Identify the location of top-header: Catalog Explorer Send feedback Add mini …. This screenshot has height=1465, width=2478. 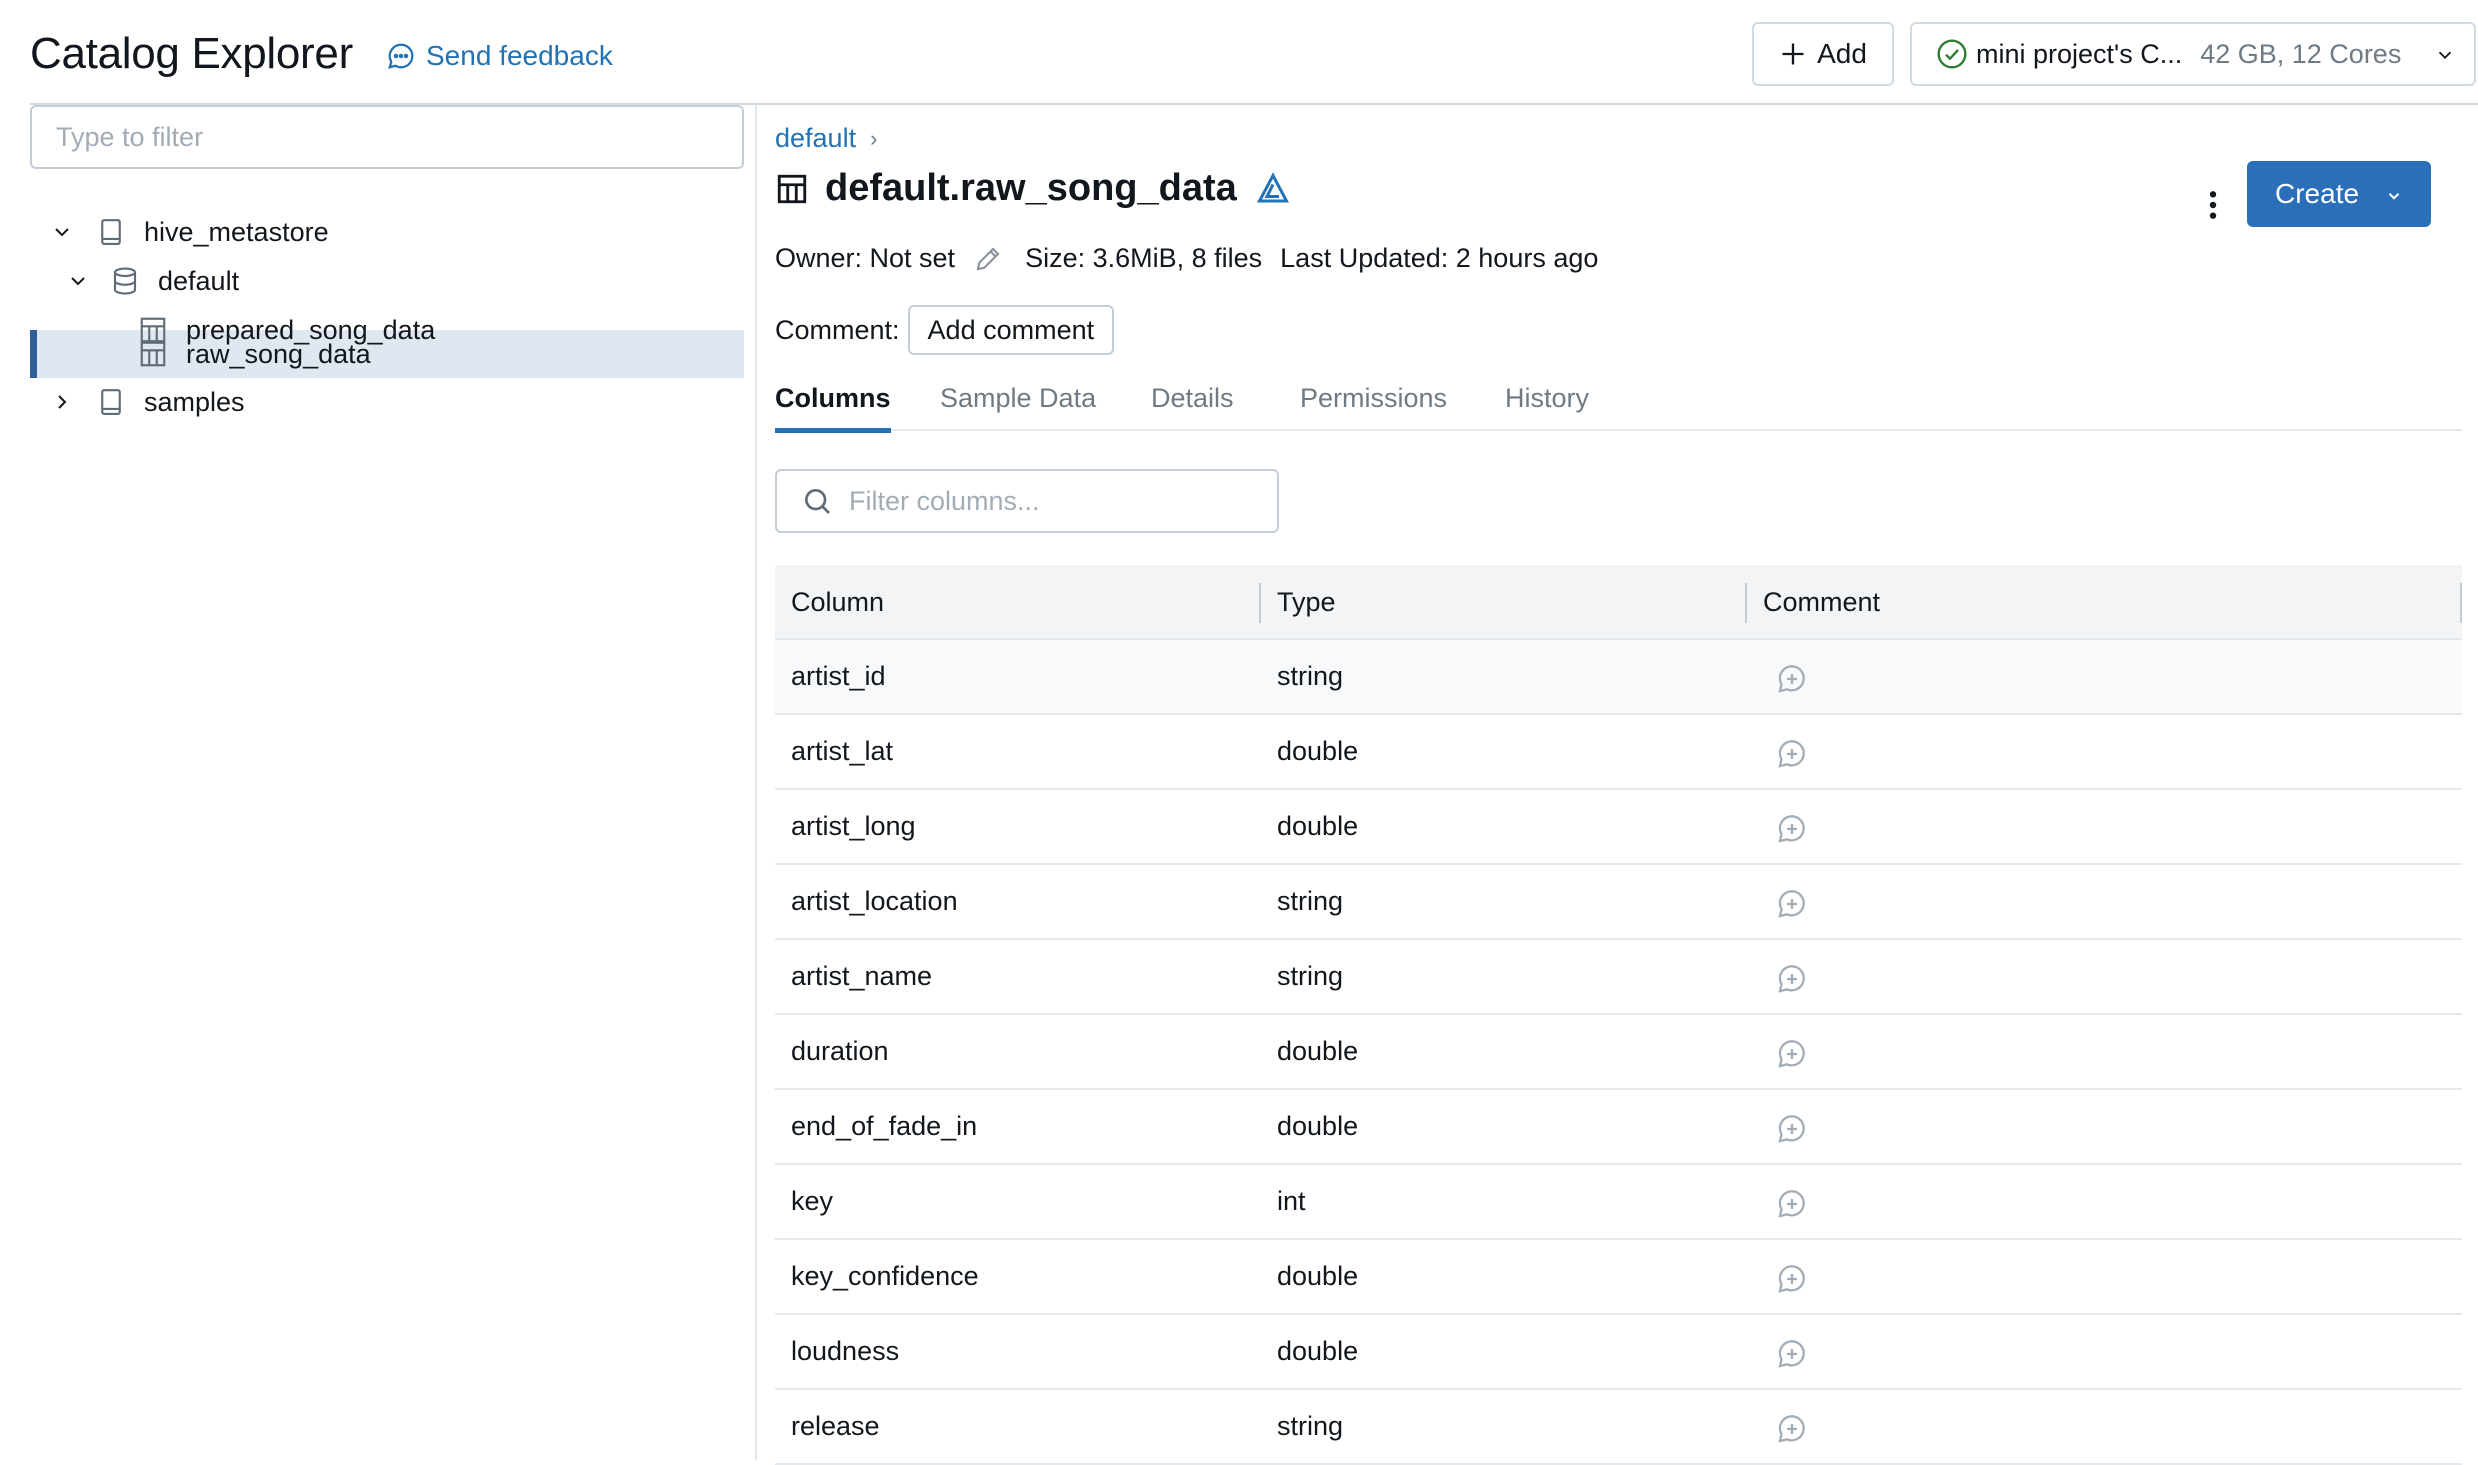
(1239, 52).